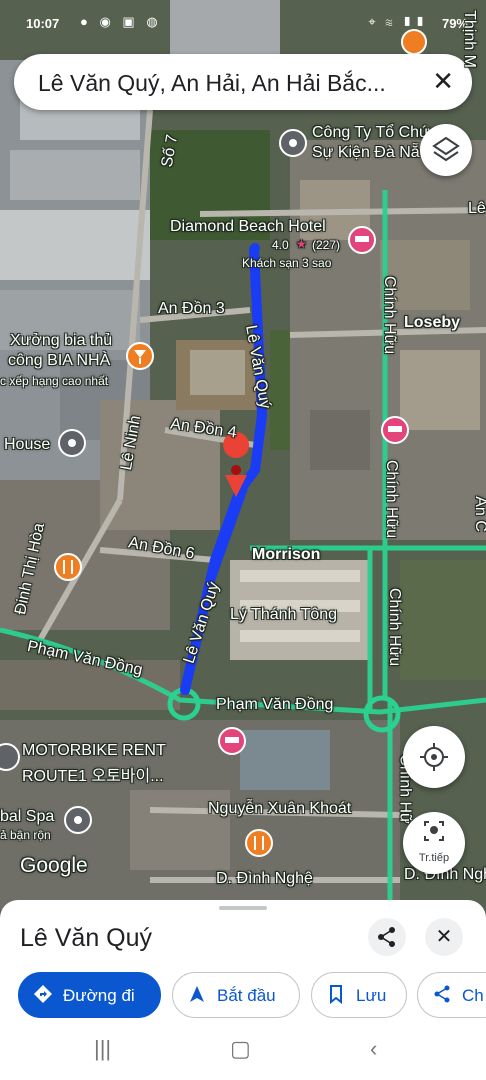 The width and height of the screenshot is (486, 1080). I want to click on live-view-button: Tr.tiếp, so click(434, 843).